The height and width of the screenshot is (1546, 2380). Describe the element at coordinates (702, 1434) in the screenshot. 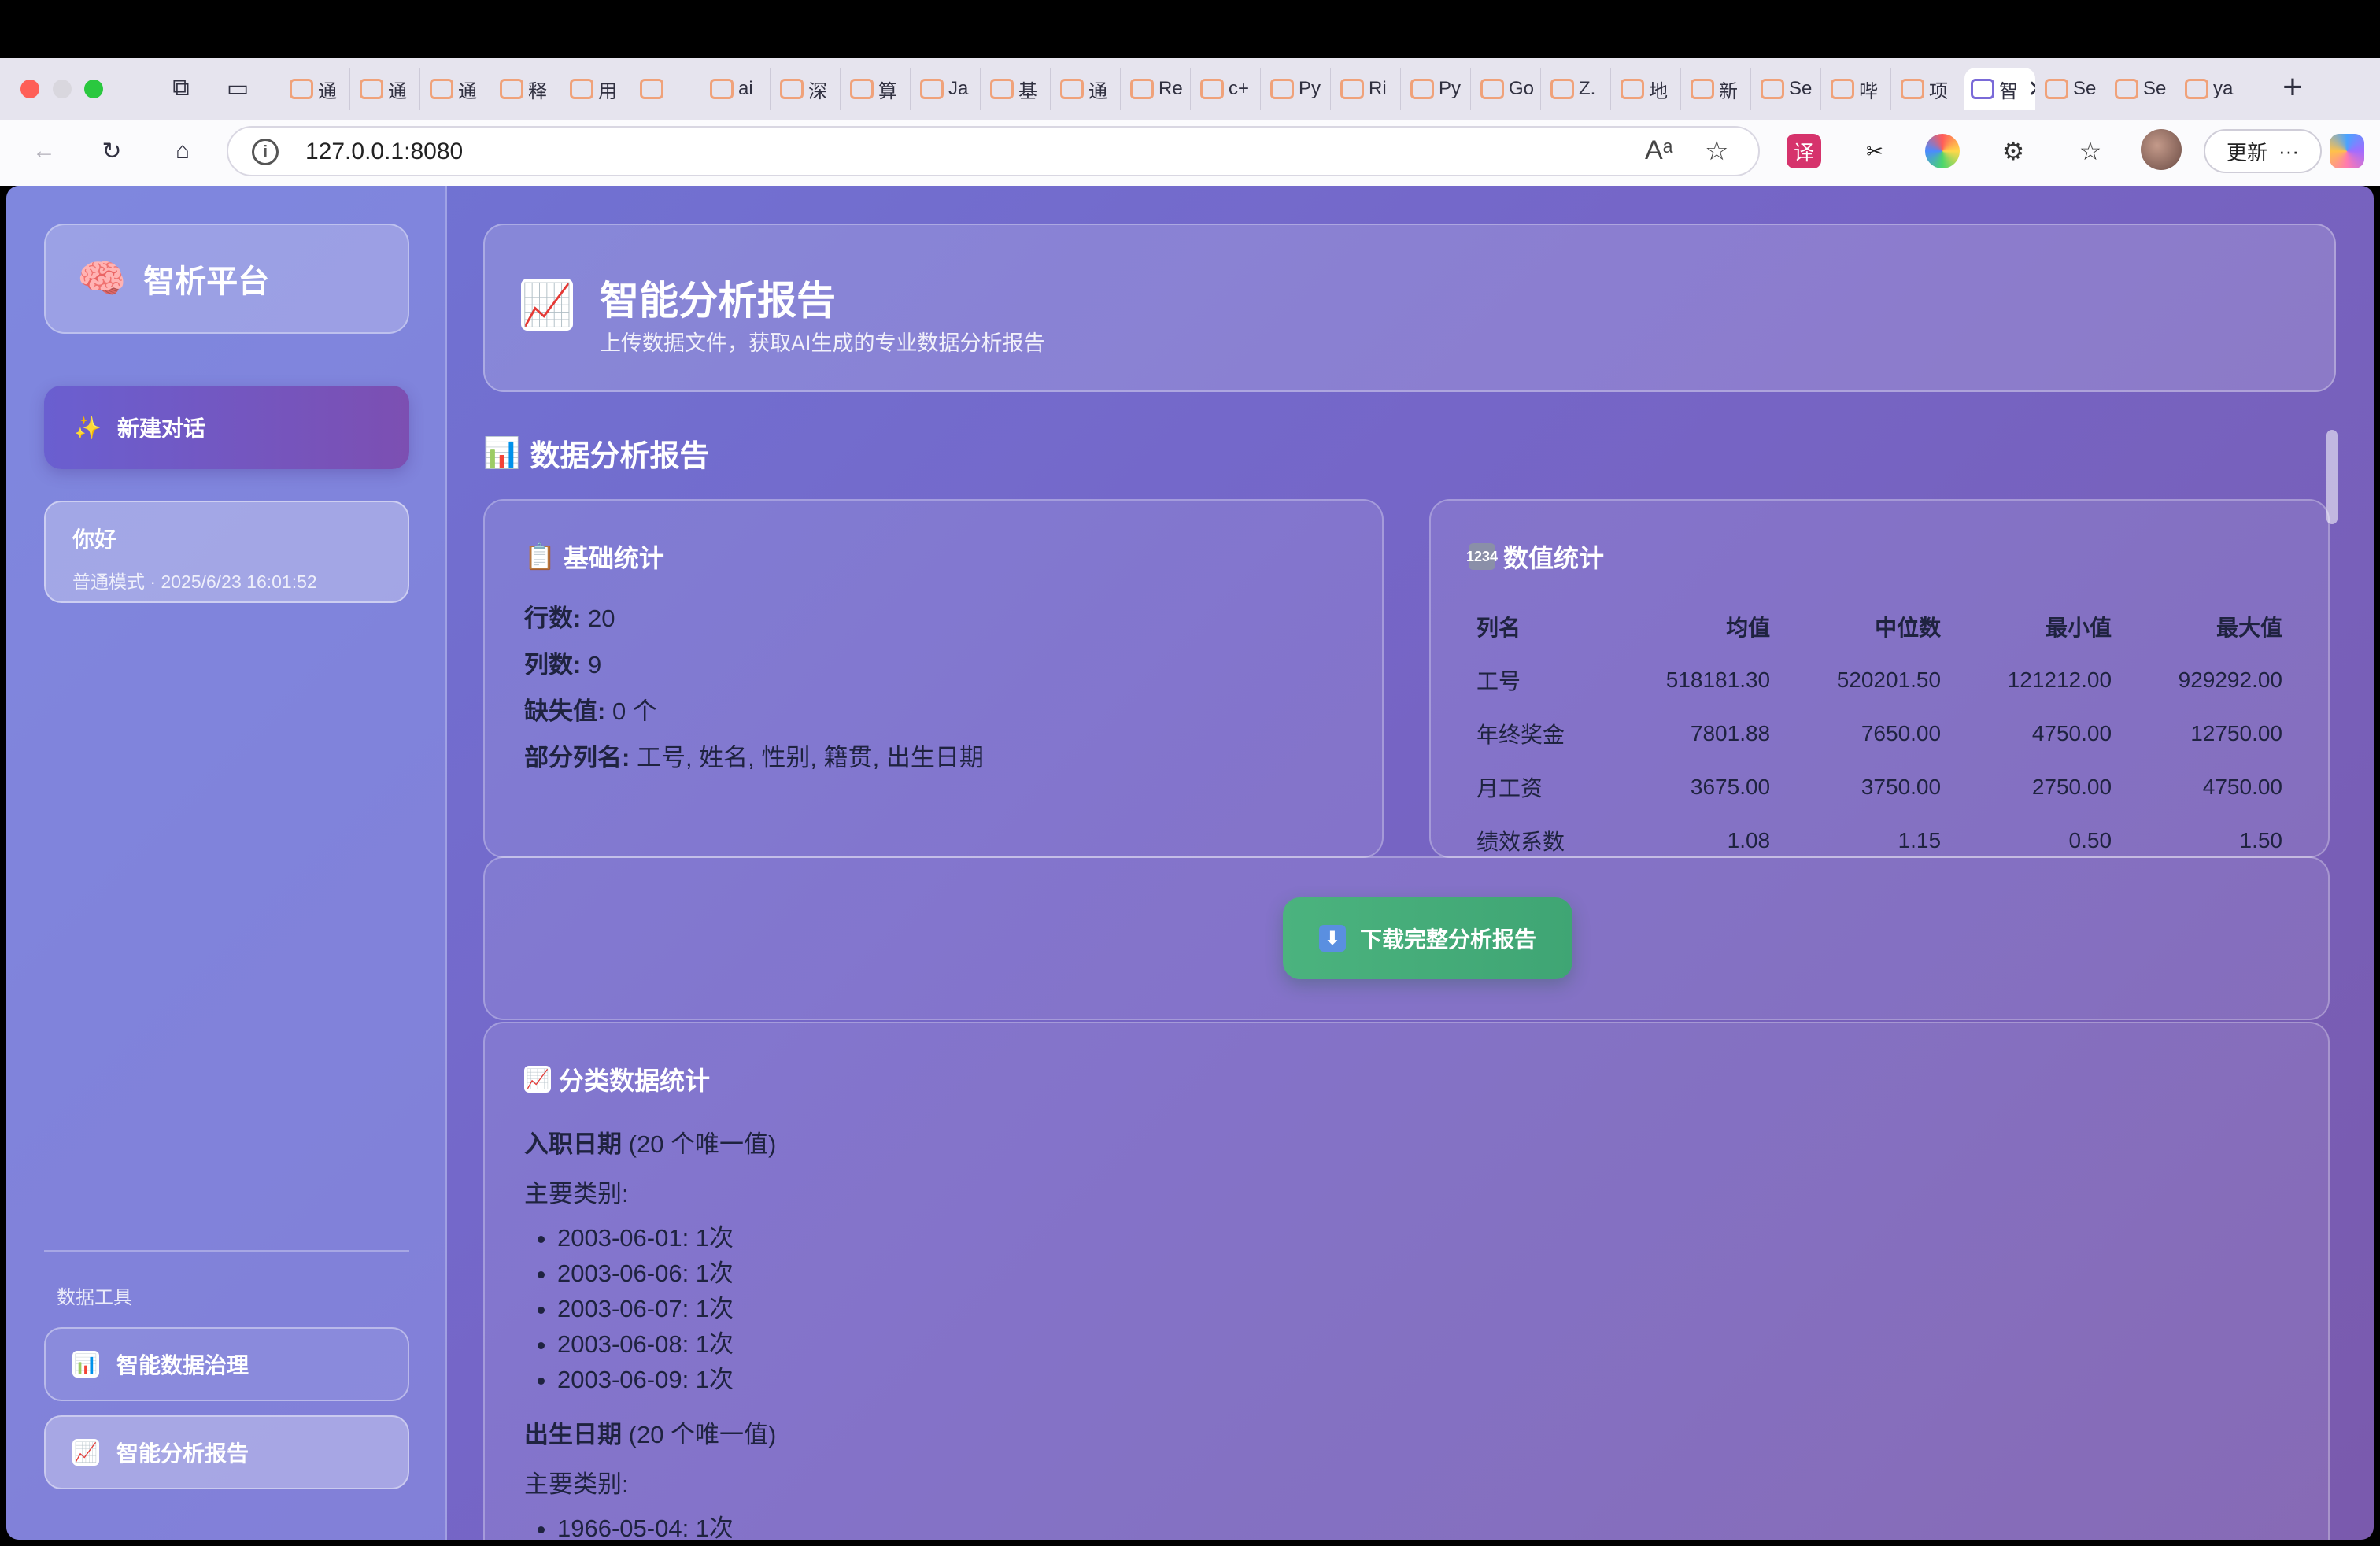

I see `category-count: (20 个唯一值)` at that location.